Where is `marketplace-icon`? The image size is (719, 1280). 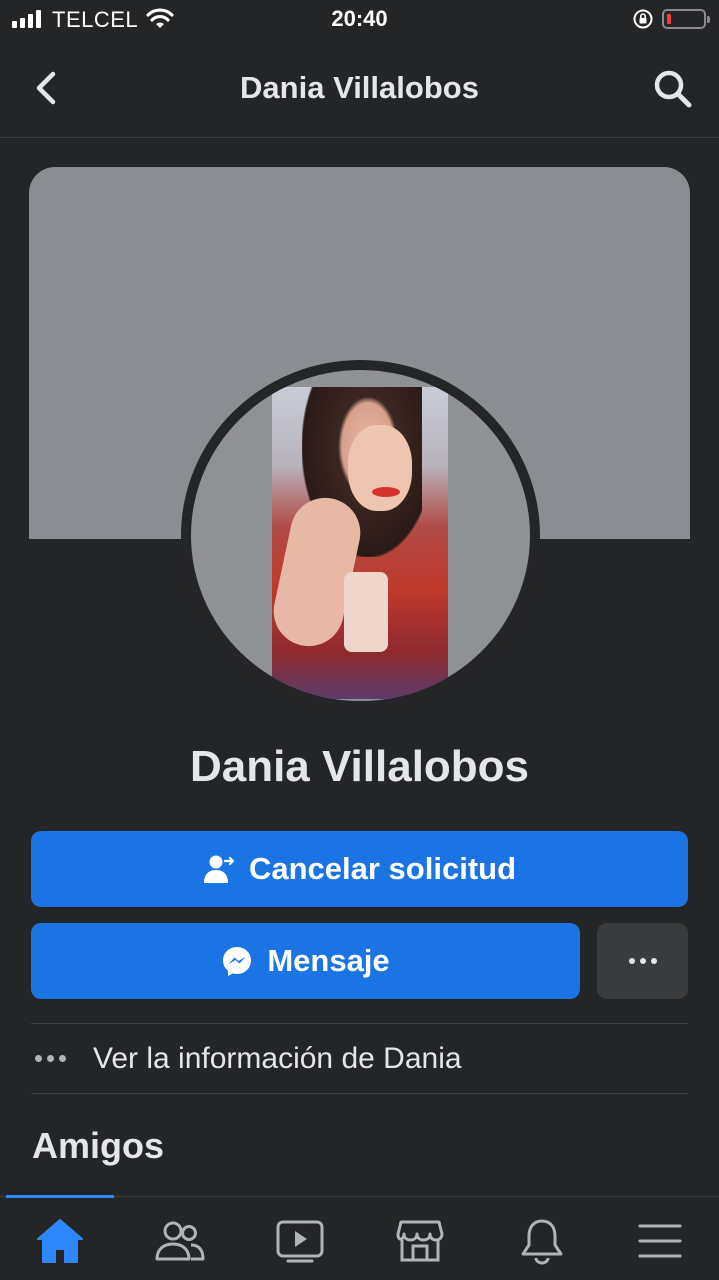 marketplace-icon is located at coordinates (420, 1241).